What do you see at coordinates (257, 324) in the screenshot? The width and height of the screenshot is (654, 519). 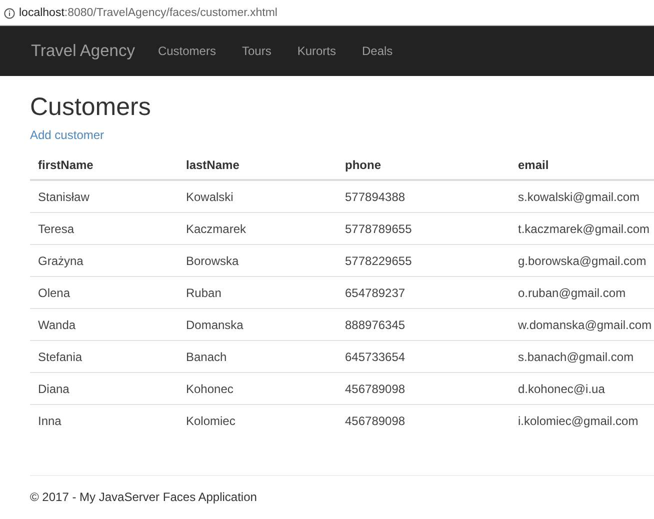 I see `table-cell: Domanska` at bounding box center [257, 324].